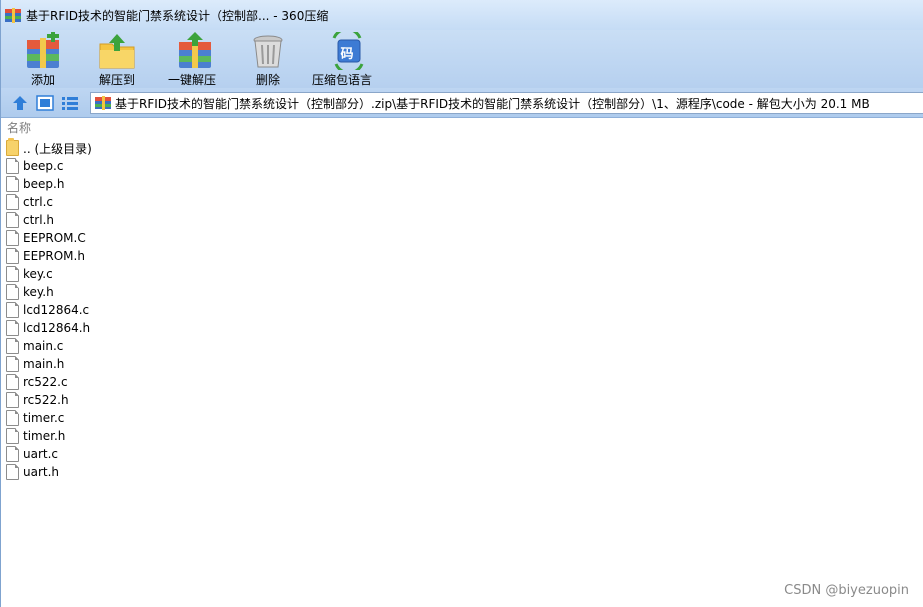  What do you see at coordinates (38, 274) in the screenshot?
I see `file-name: key.c` at bounding box center [38, 274].